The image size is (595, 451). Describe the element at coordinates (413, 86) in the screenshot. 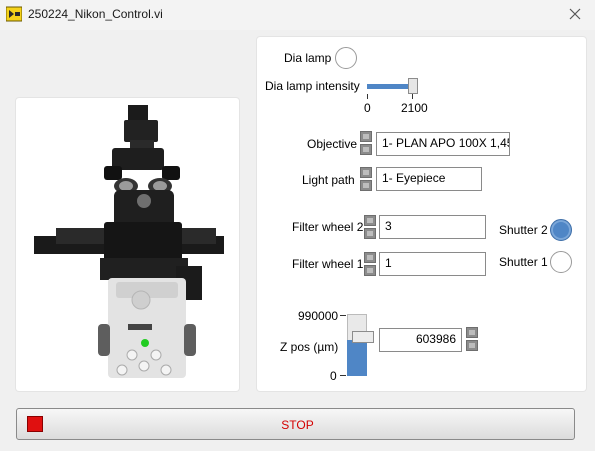

I see `dia-lamp-intensity-slider` at that location.